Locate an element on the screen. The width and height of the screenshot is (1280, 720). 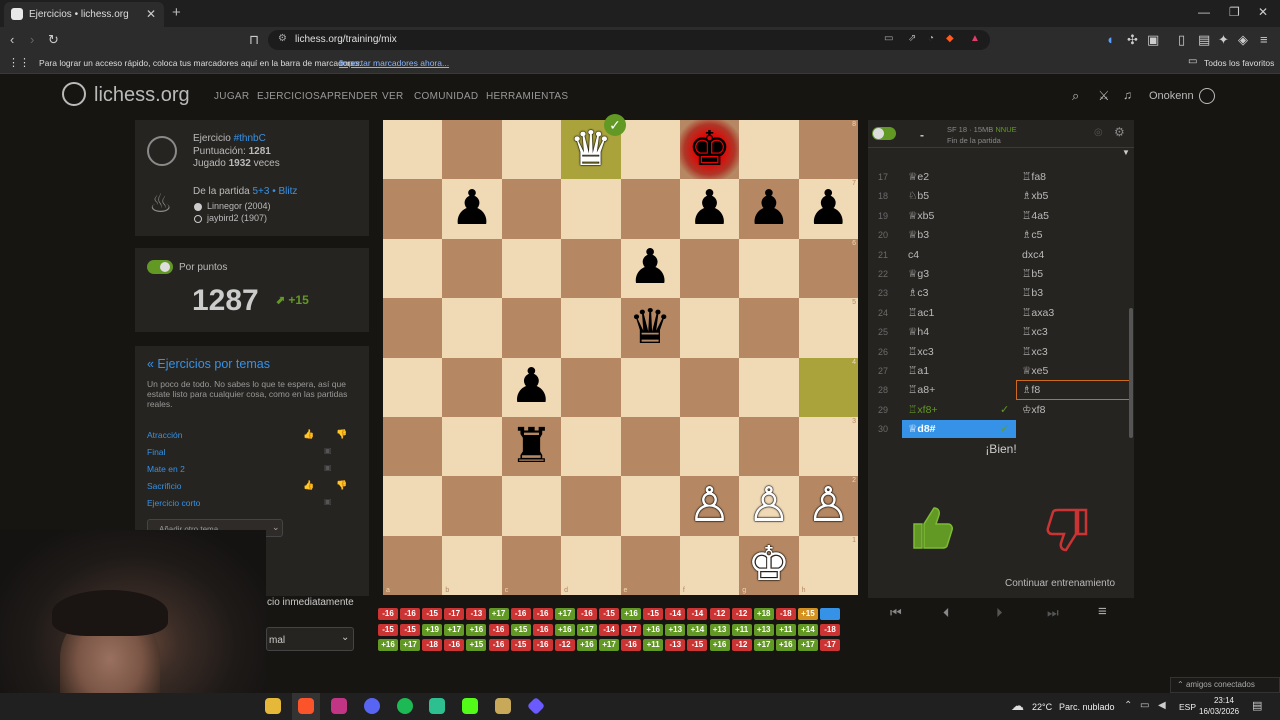
last-move-icon: ⏭ is located at coordinates (1053, 613).